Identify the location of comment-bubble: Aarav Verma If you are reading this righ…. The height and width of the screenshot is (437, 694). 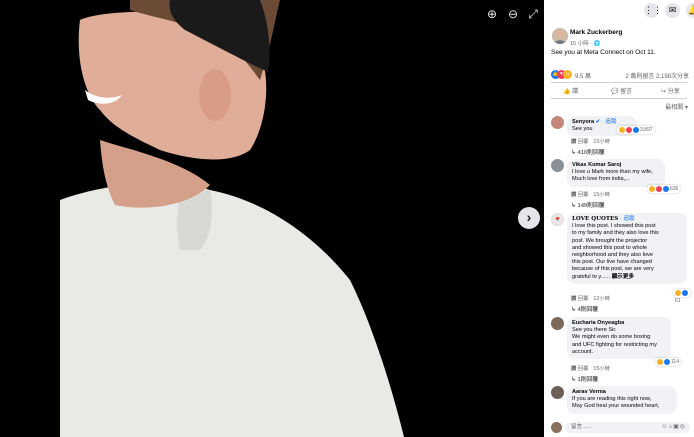
(622, 400).